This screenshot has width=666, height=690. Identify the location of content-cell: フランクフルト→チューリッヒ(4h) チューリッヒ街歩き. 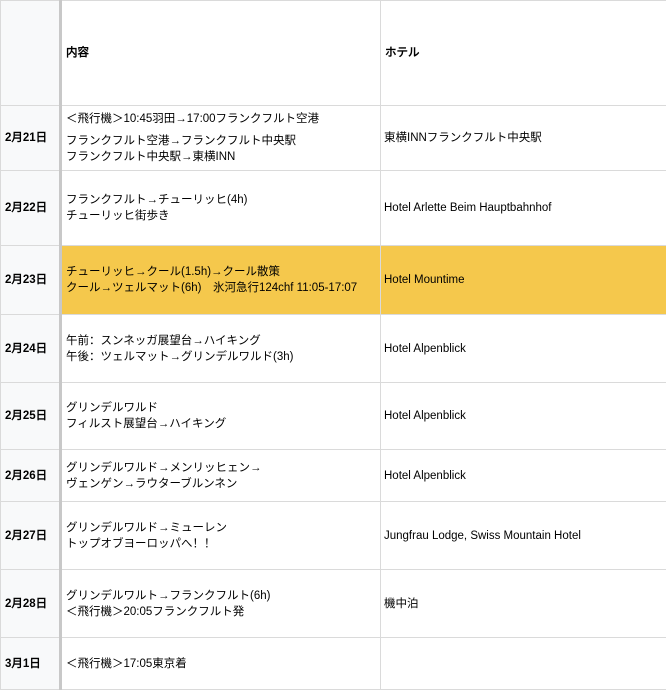
(221, 208).